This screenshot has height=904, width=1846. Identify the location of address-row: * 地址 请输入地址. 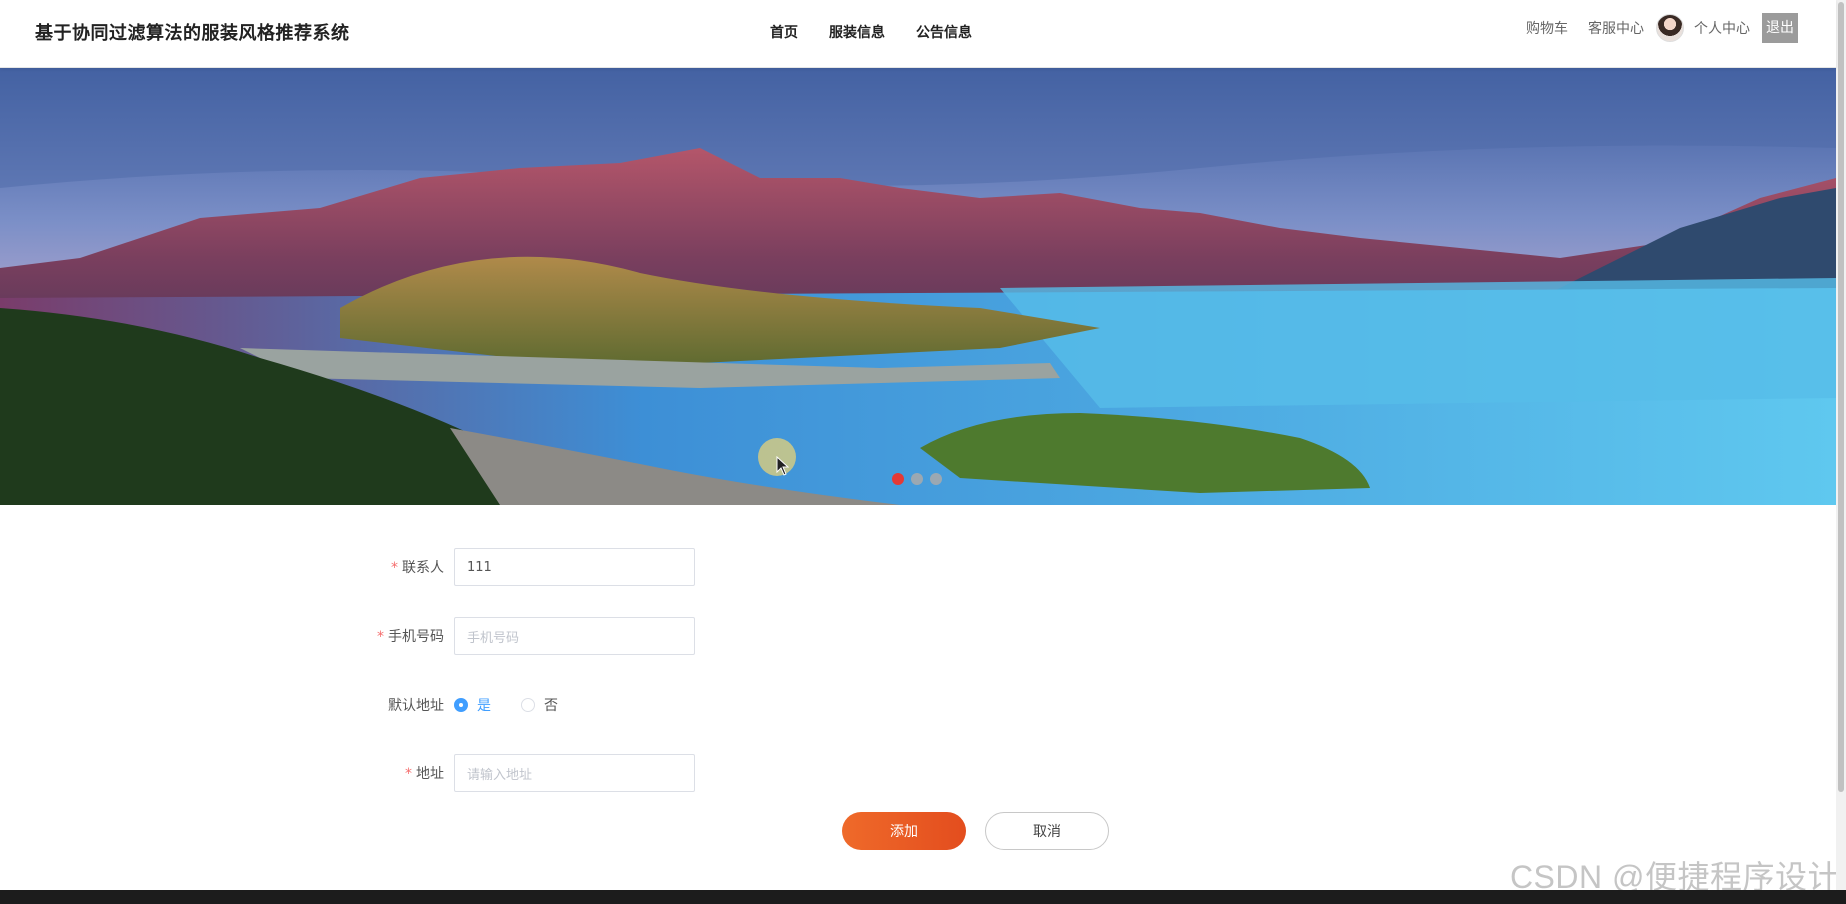
(517, 773).